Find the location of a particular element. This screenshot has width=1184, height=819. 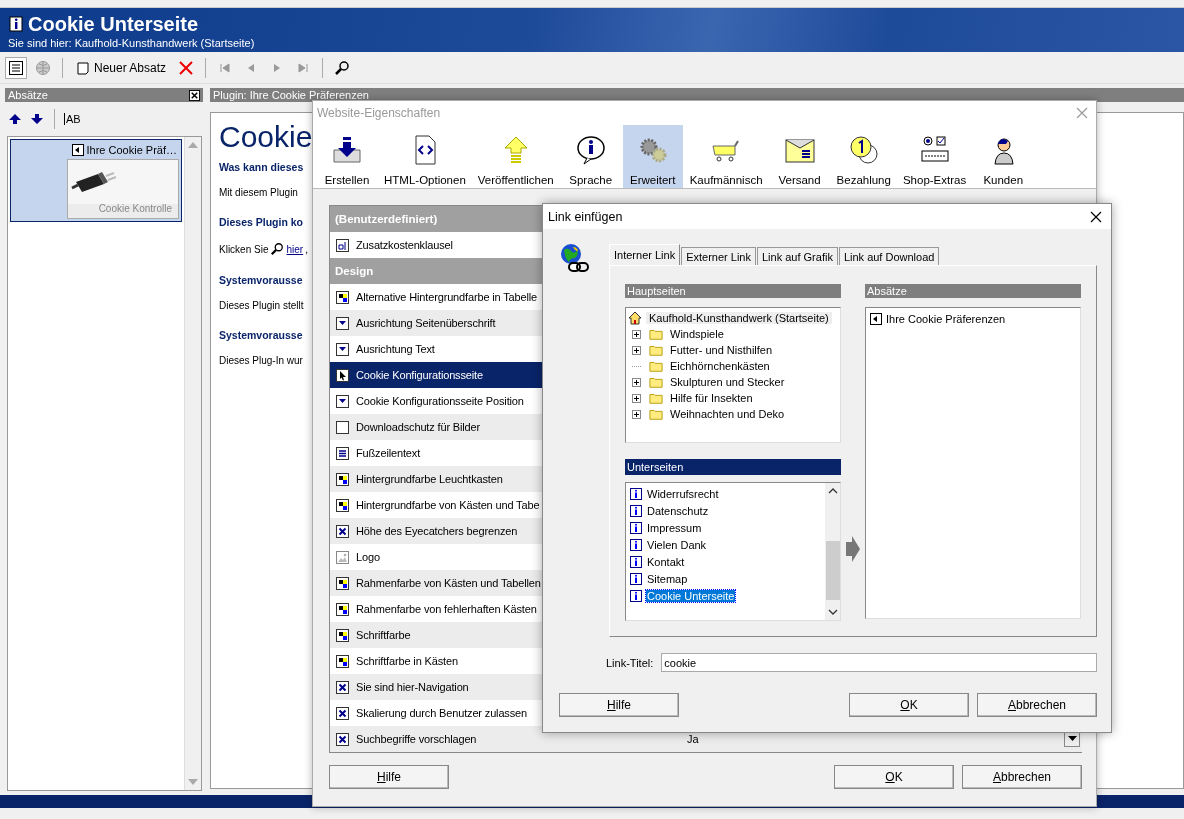

dialog-title: Website-Eigenschaften is located at coordinates (379, 113).